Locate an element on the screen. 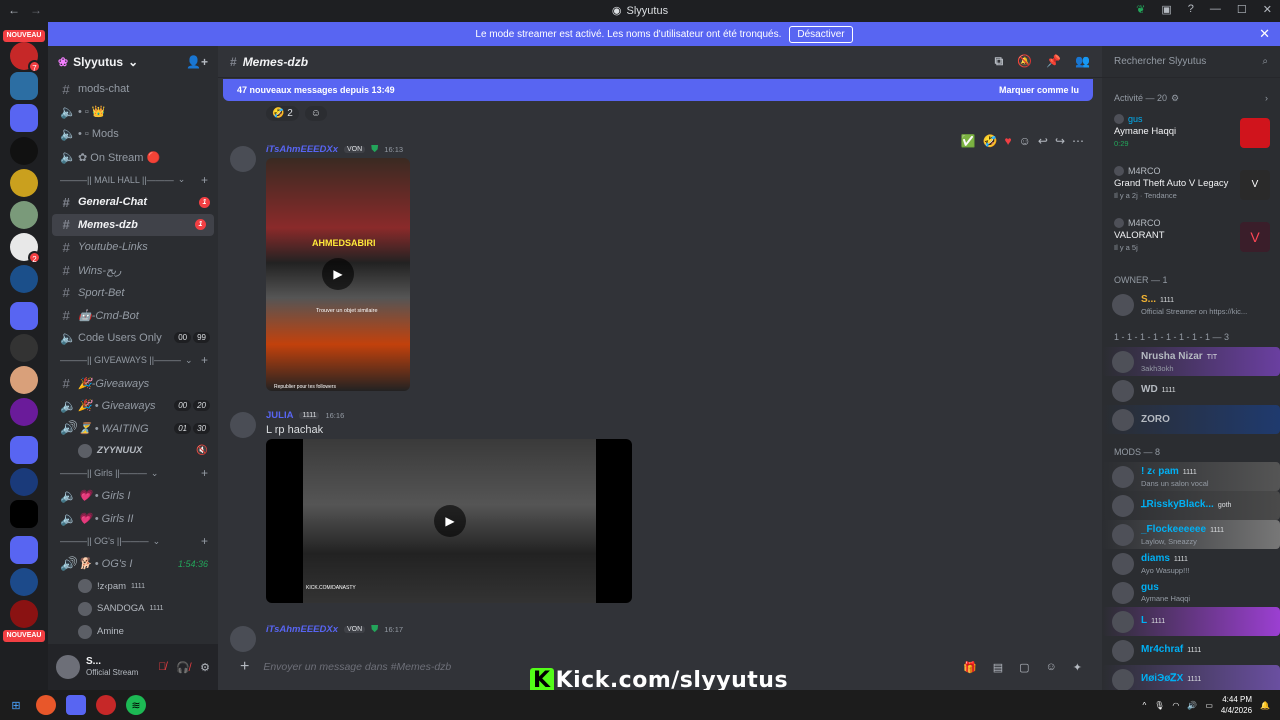 This screenshot has height=720, width=1280. brave-icon is located at coordinates (46, 705).